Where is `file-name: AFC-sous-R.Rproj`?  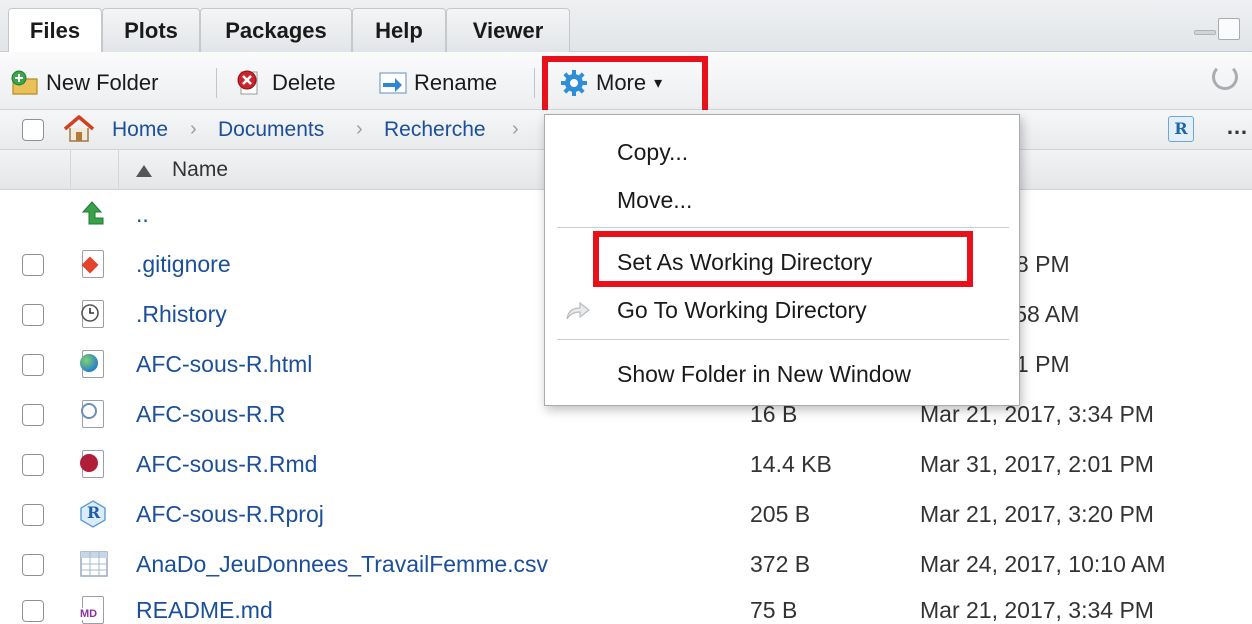
file-name: AFC-sous-R.Rproj is located at coordinates (230, 514).